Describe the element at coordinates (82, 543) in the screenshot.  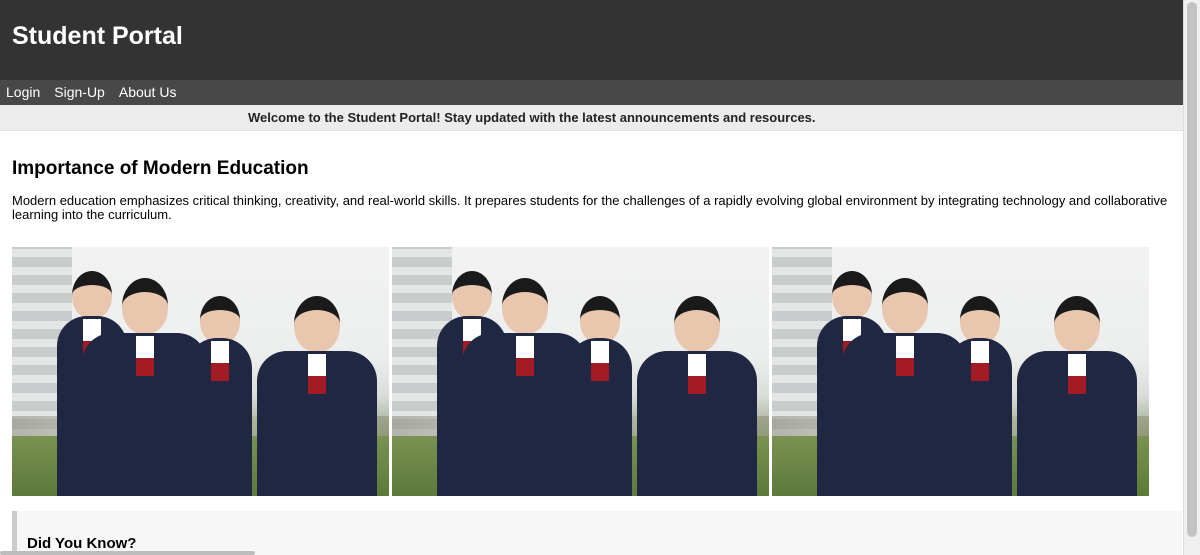
I see `did-you-know-heading: Did You Know?` at that location.